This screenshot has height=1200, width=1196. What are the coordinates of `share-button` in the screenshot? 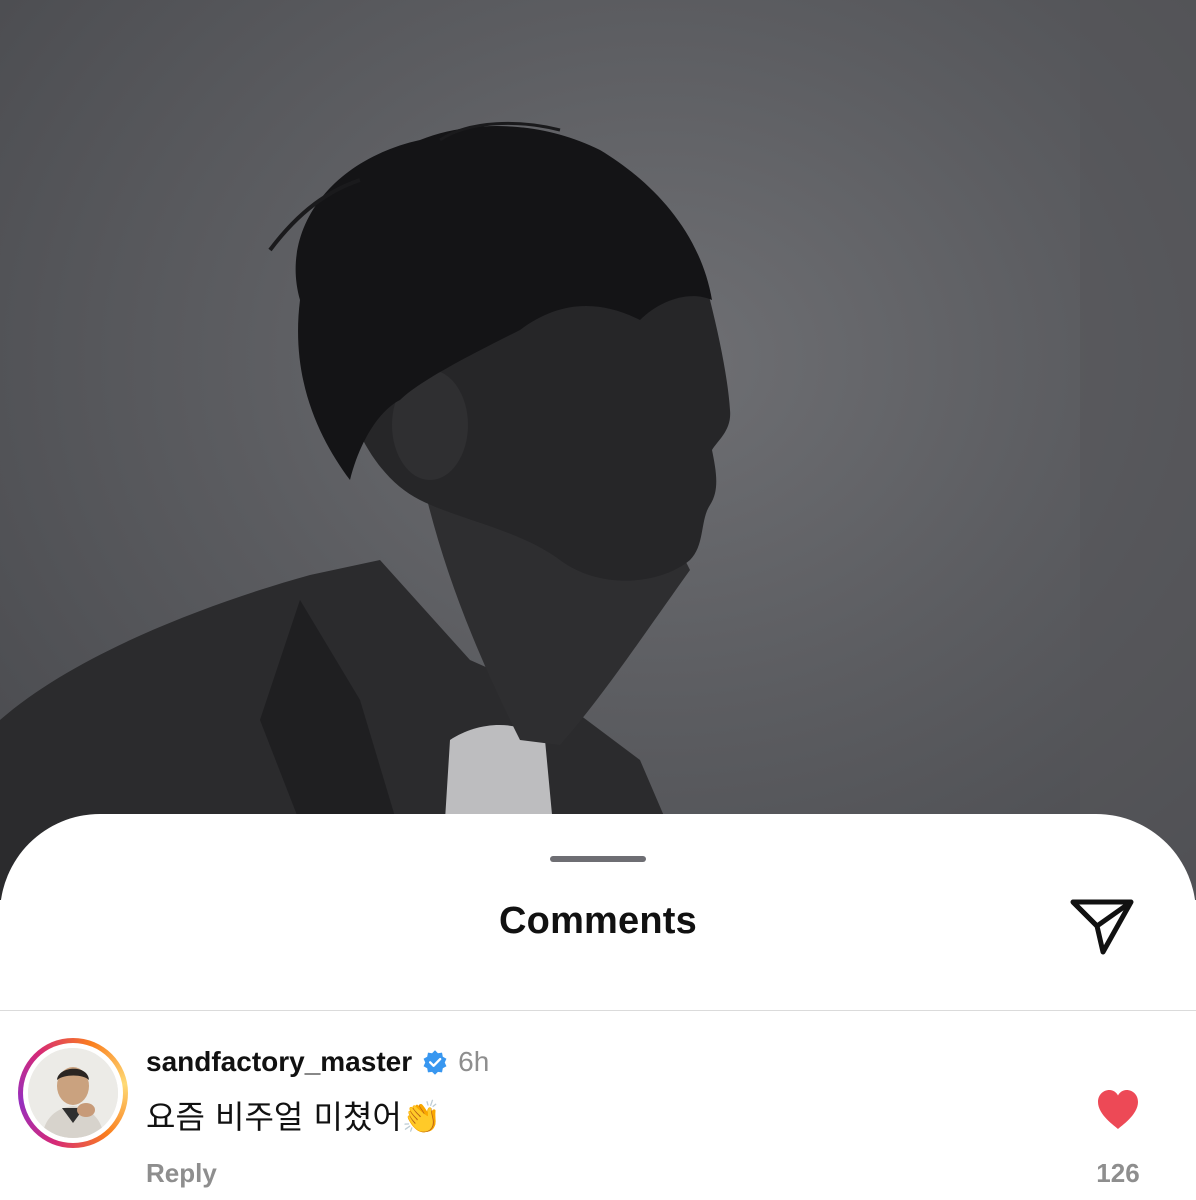 It's located at (1102, 926).